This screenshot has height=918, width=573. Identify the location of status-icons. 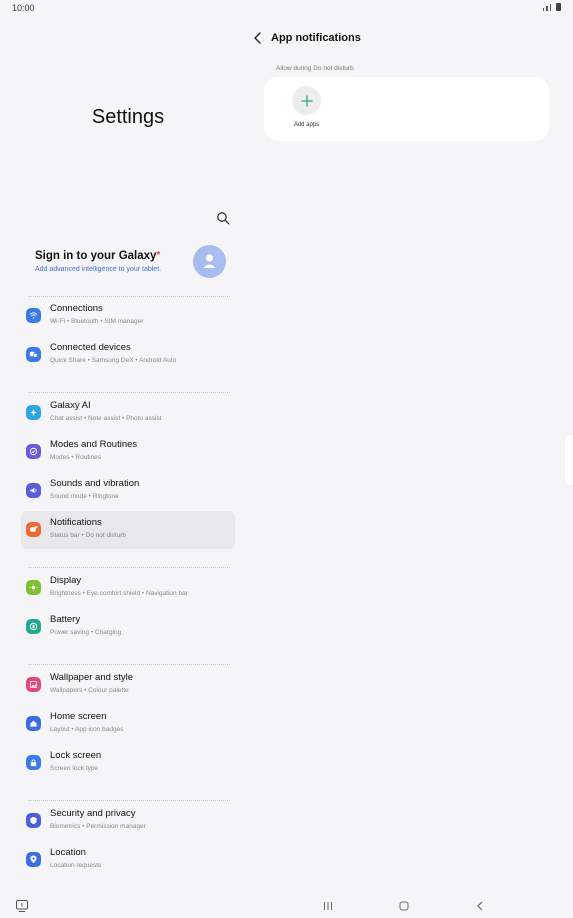
(551, 7).